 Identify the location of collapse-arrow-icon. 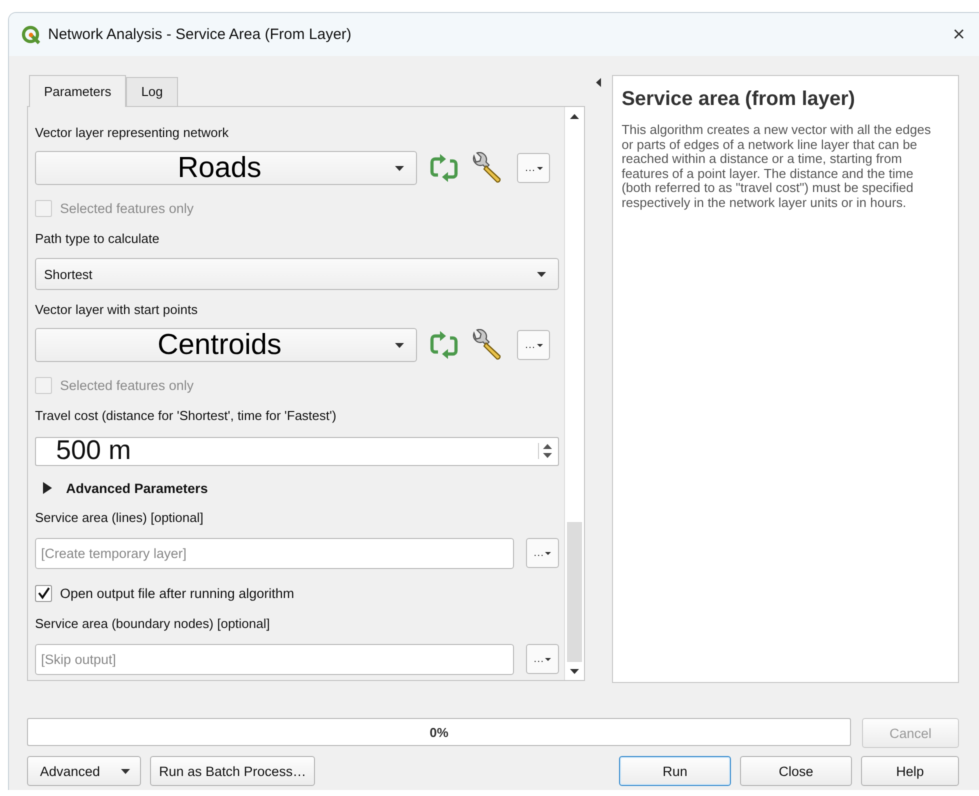
(598, 82).